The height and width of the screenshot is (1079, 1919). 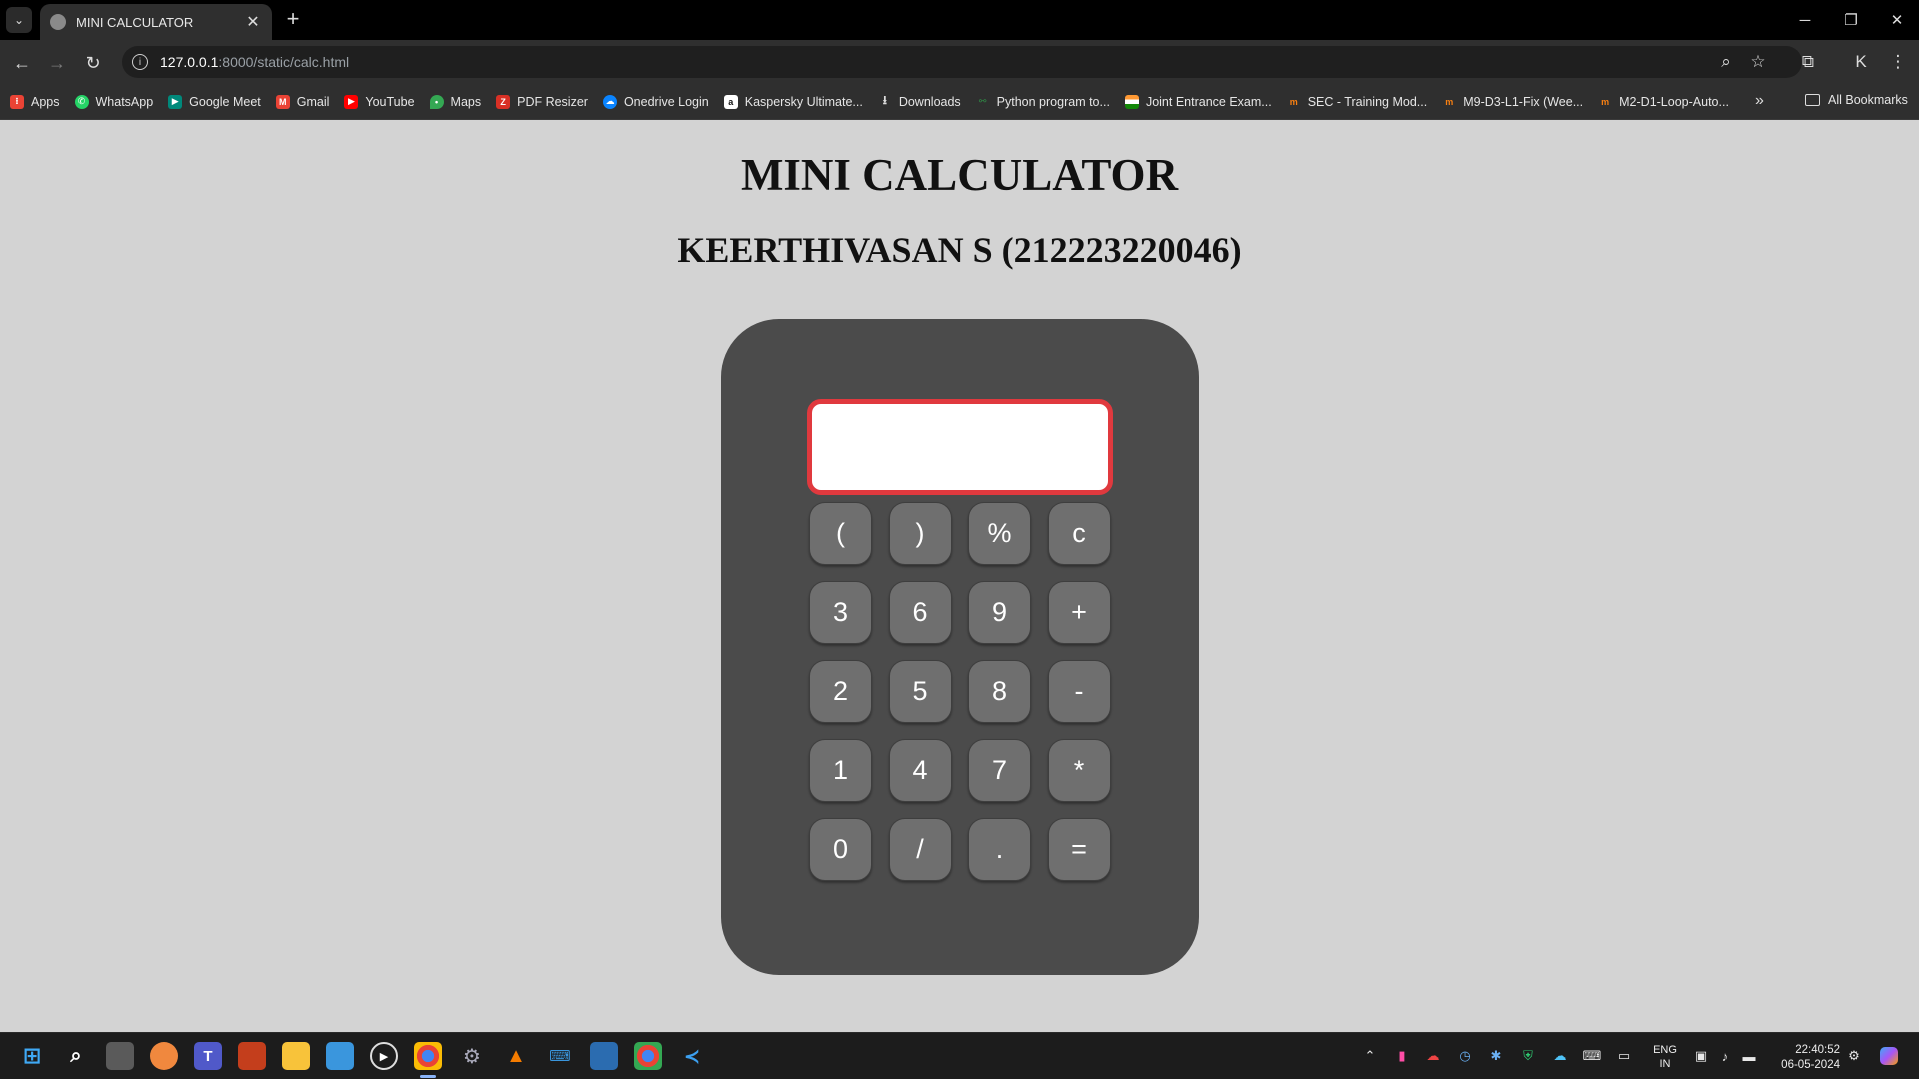 I want to click on site-info-icon: i, so click(x=140, y=62).